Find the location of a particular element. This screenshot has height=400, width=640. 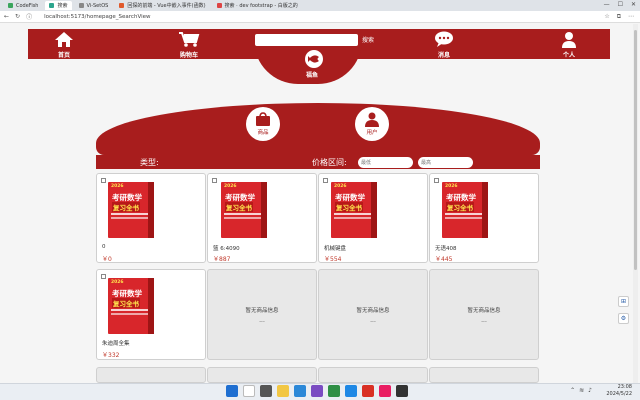

store-icon is located at coordinates (317, 391).